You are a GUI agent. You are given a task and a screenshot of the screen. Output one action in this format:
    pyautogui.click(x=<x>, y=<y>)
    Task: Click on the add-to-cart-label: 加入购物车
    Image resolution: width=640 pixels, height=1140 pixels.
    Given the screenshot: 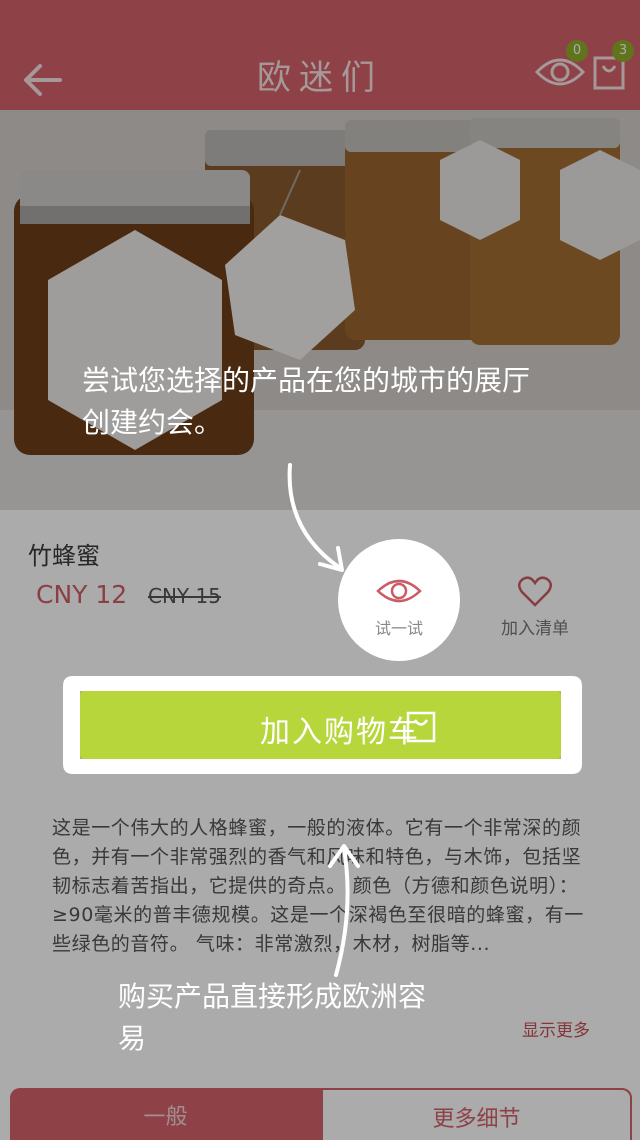 What is the action you would take?
    pyautogui.click(x=340, y=732)
    